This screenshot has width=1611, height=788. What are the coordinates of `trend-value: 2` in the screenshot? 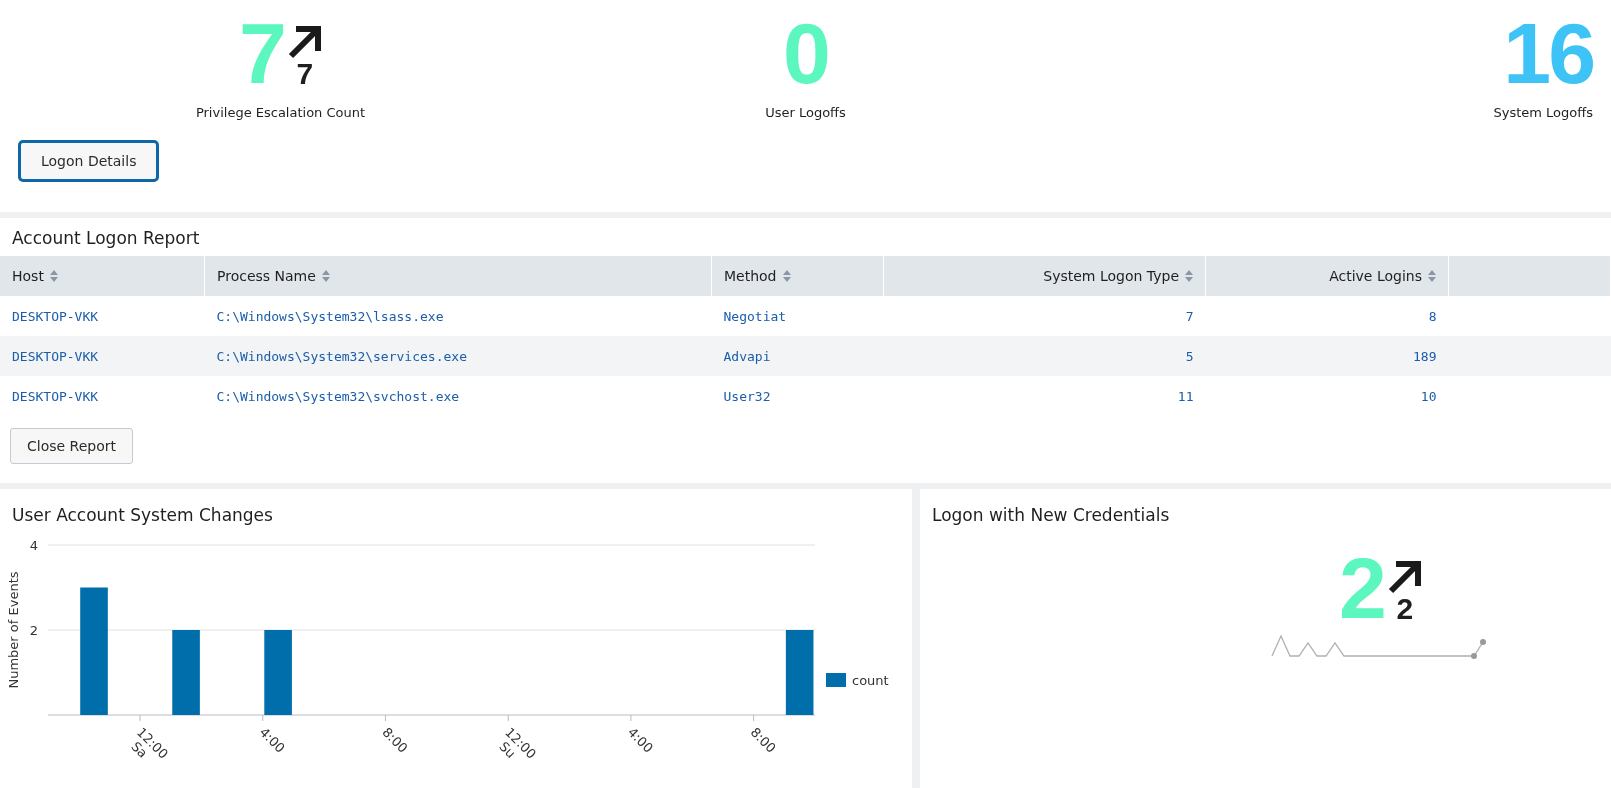 It's located at (1405, 609).